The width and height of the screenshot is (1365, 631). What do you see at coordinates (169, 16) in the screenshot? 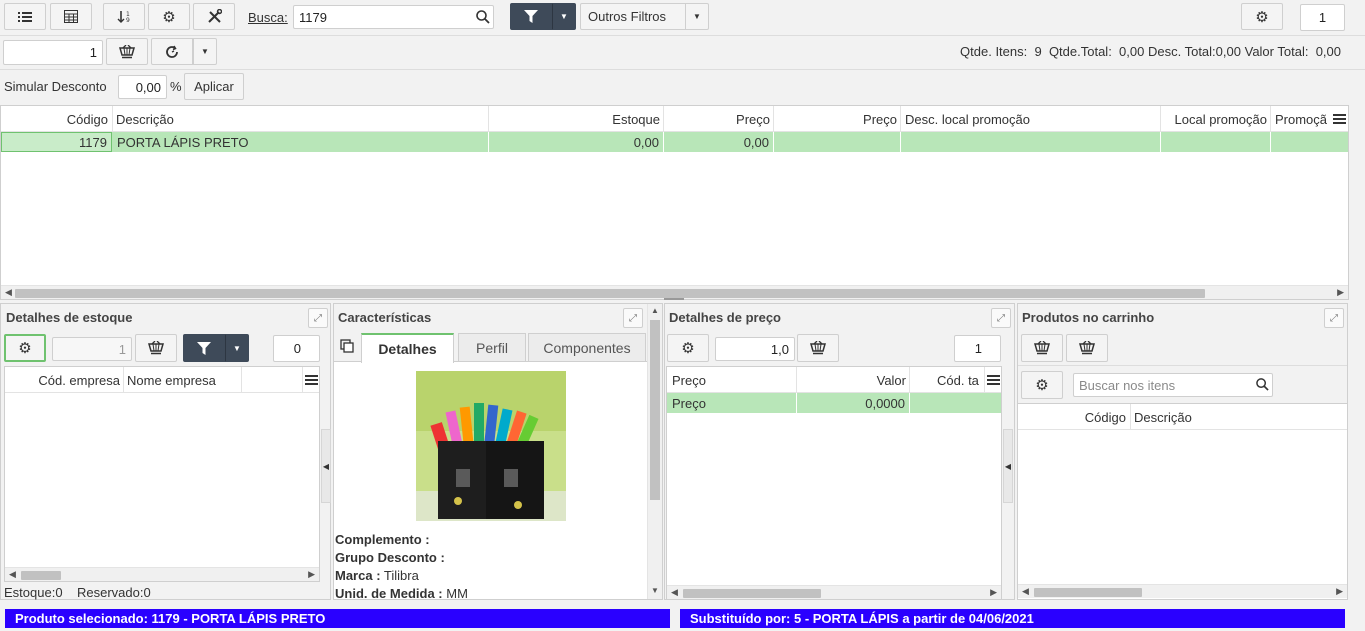
I see `settings-button: ⚙` at bounding box center [169, 16].